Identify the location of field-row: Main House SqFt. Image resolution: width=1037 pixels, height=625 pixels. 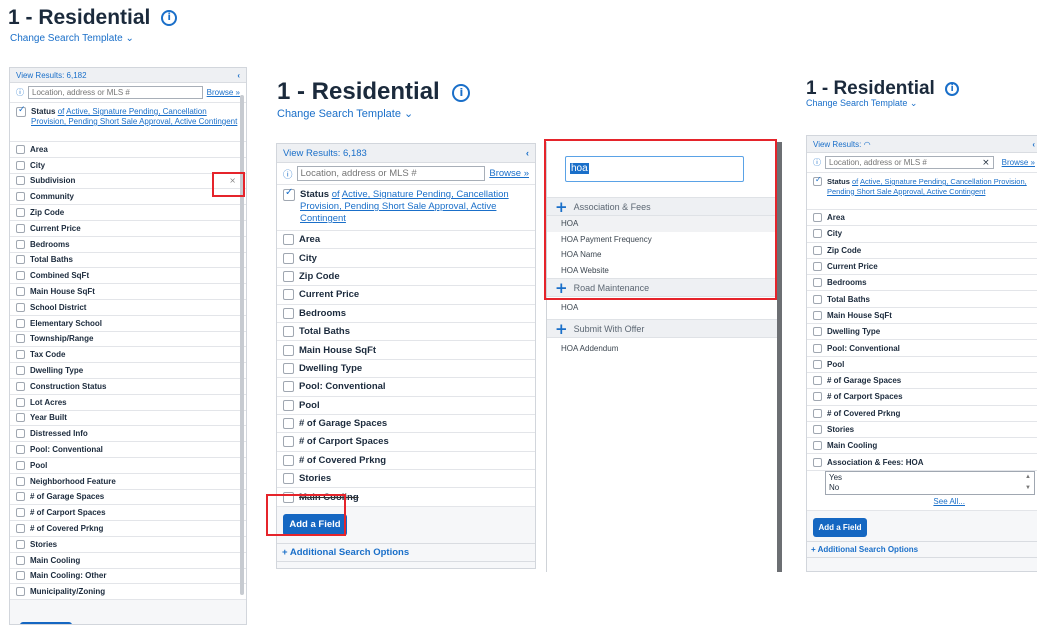
(922, 316).